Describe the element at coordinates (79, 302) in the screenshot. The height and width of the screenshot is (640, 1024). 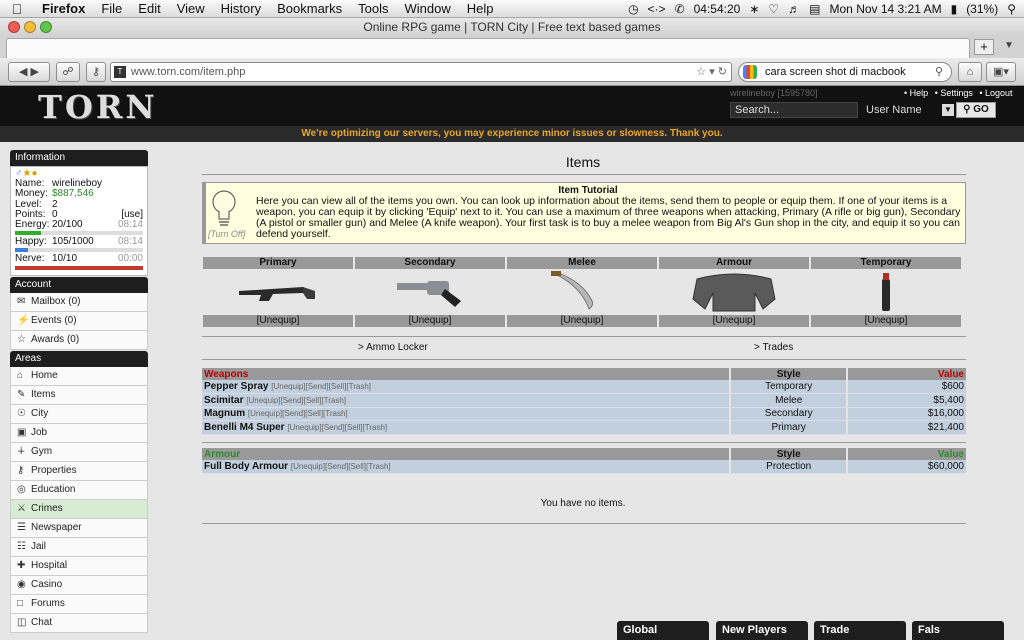
I see `sidebar-item-mailbox: ✉ Mailbox (0)` at that location.